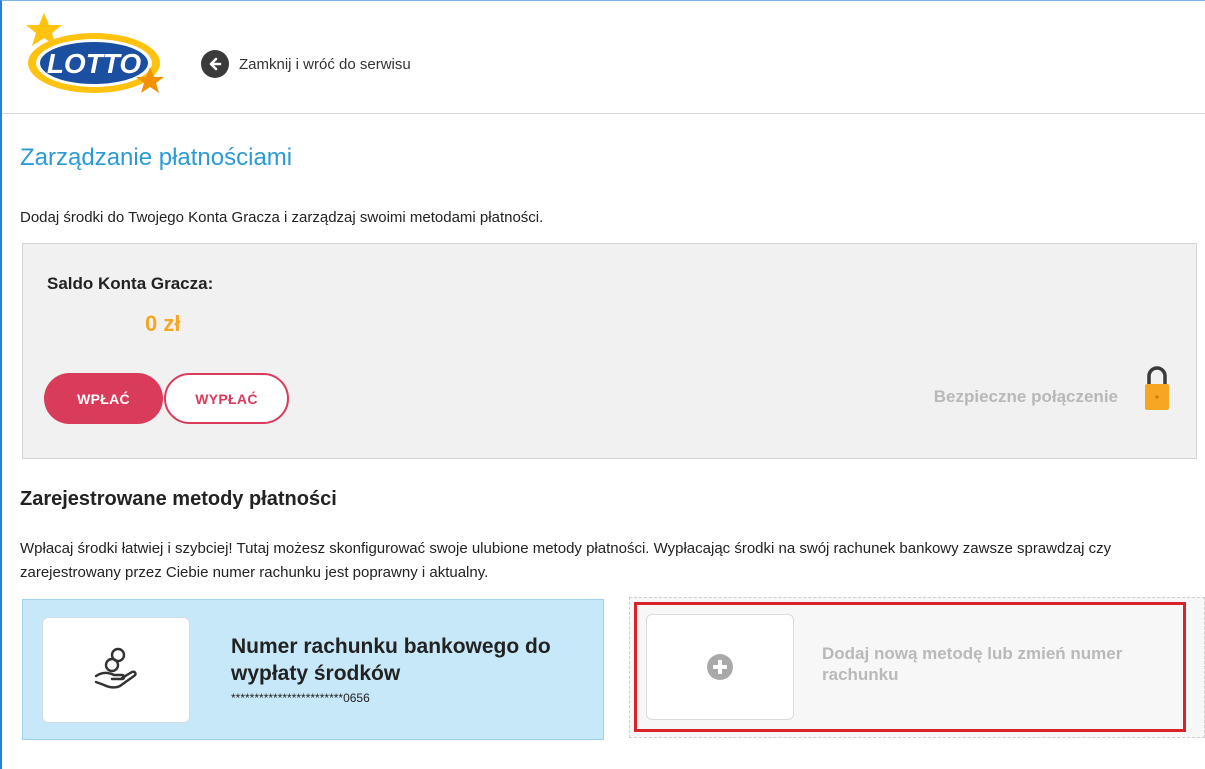  What do you see at coordinates (226, 398) in the screenshot?
I see `withdraw-button: WYPŁAĆ` at bounding box center [226, 398].